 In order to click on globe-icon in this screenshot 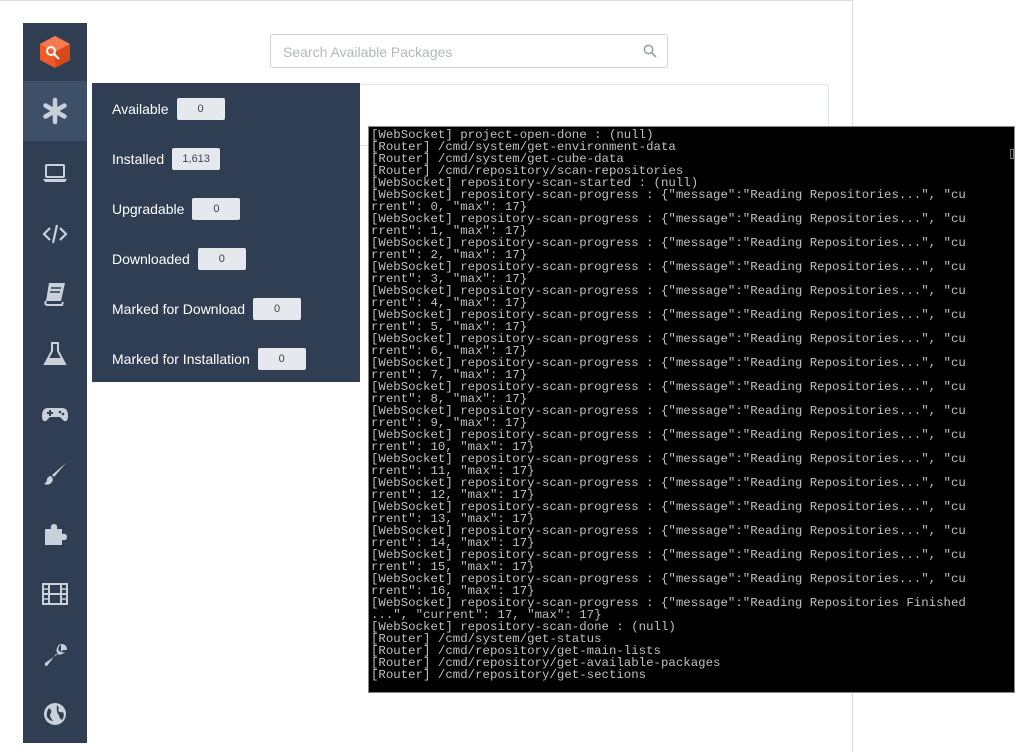, I will do `click(55, 714)`.